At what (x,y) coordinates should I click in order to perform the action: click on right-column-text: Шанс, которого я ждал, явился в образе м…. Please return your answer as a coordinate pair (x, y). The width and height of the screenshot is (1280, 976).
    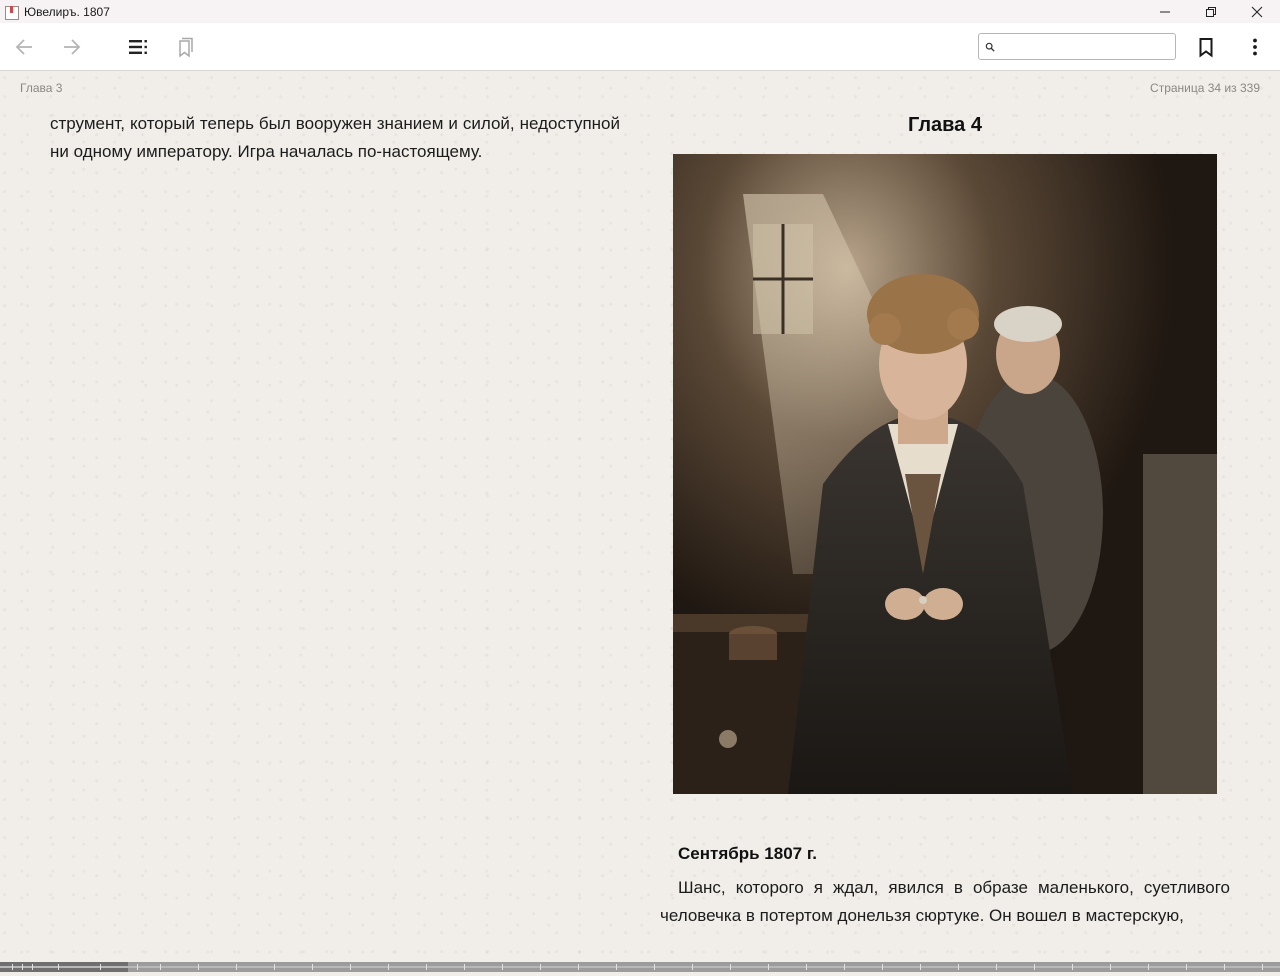
    Looking at the image, I should click on (945, 902).